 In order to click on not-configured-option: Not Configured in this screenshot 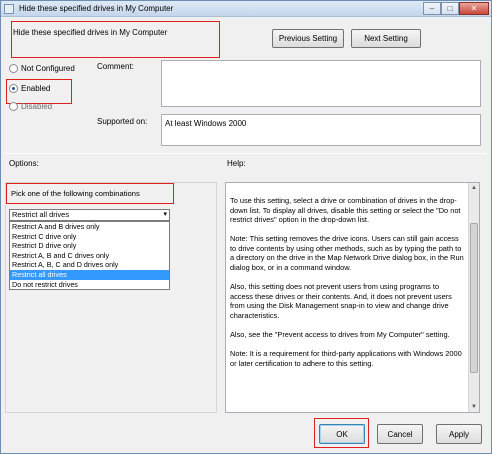, I will do `click(42, 68)`.